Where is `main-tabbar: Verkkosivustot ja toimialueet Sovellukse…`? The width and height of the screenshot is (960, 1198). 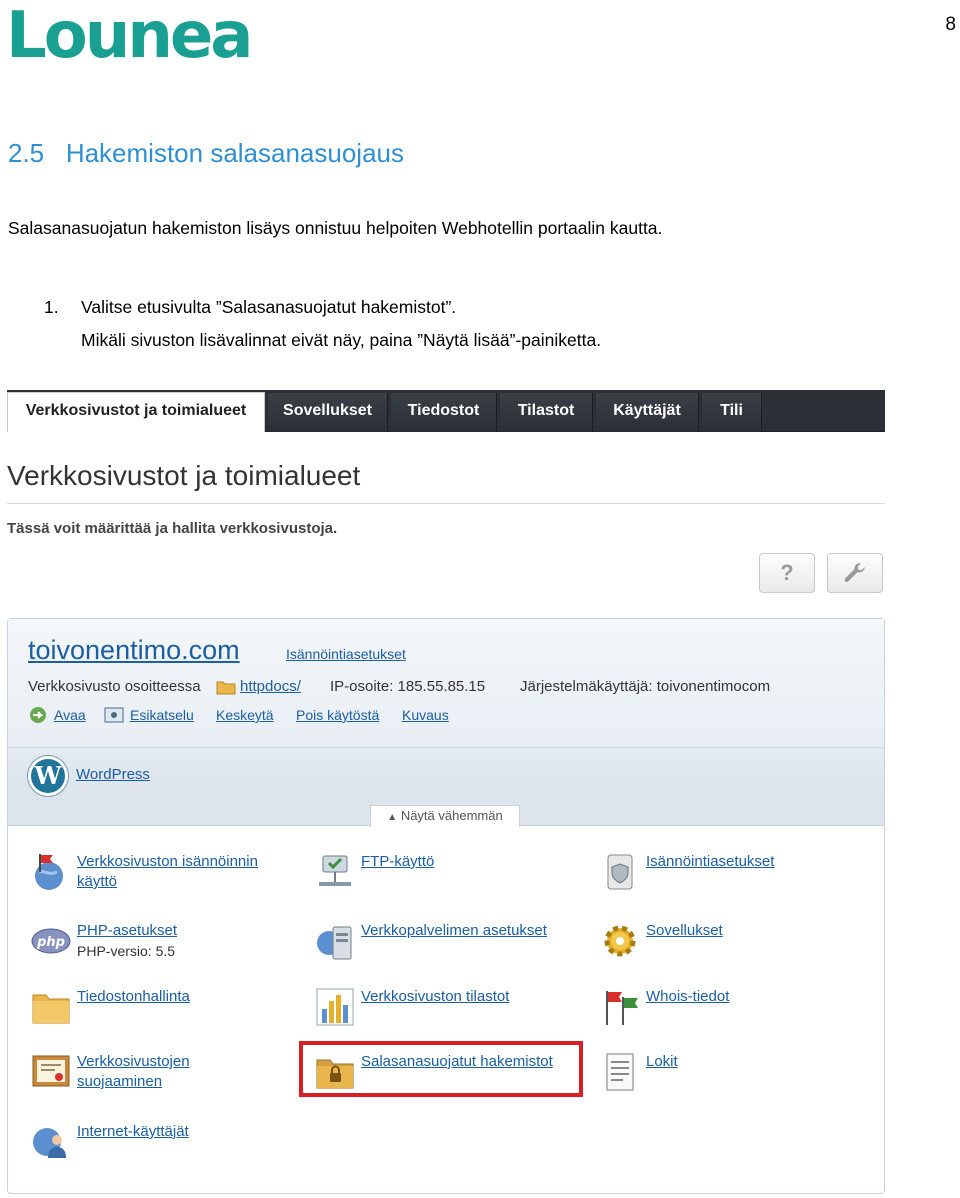
main-tabbar: Verkkosivustot ja toimialueet Sovellukse… is located at coordinates (446, 411).